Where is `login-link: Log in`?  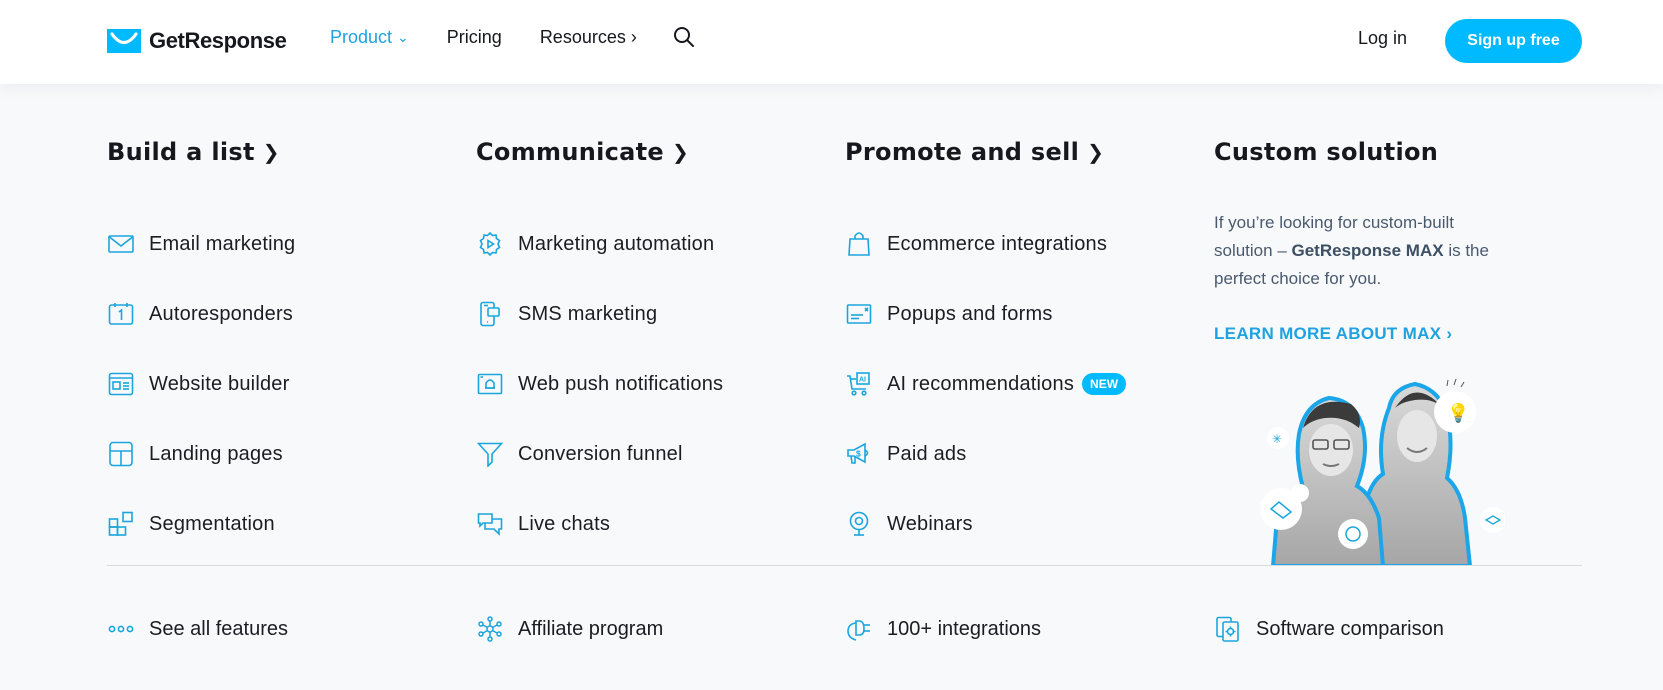 login-link: Log in is located at coordinates (1382, 38).